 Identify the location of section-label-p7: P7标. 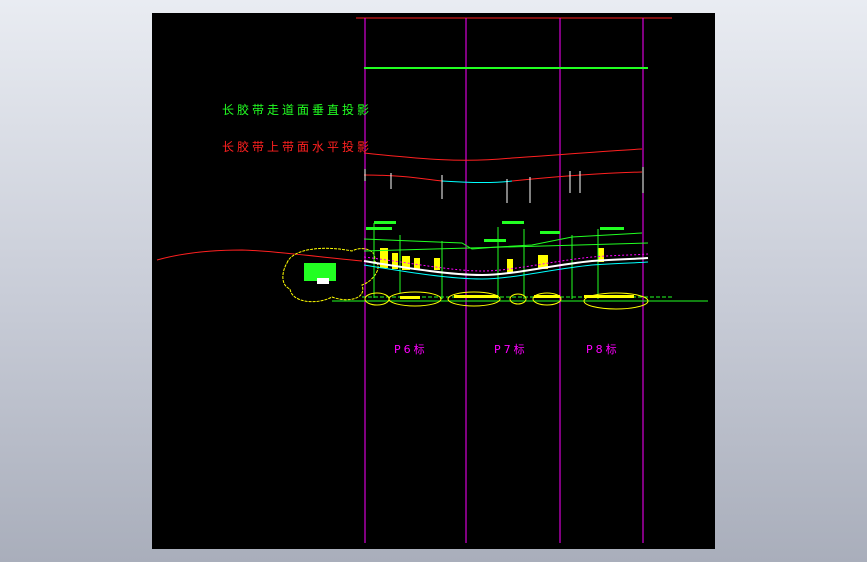
(511, 349).